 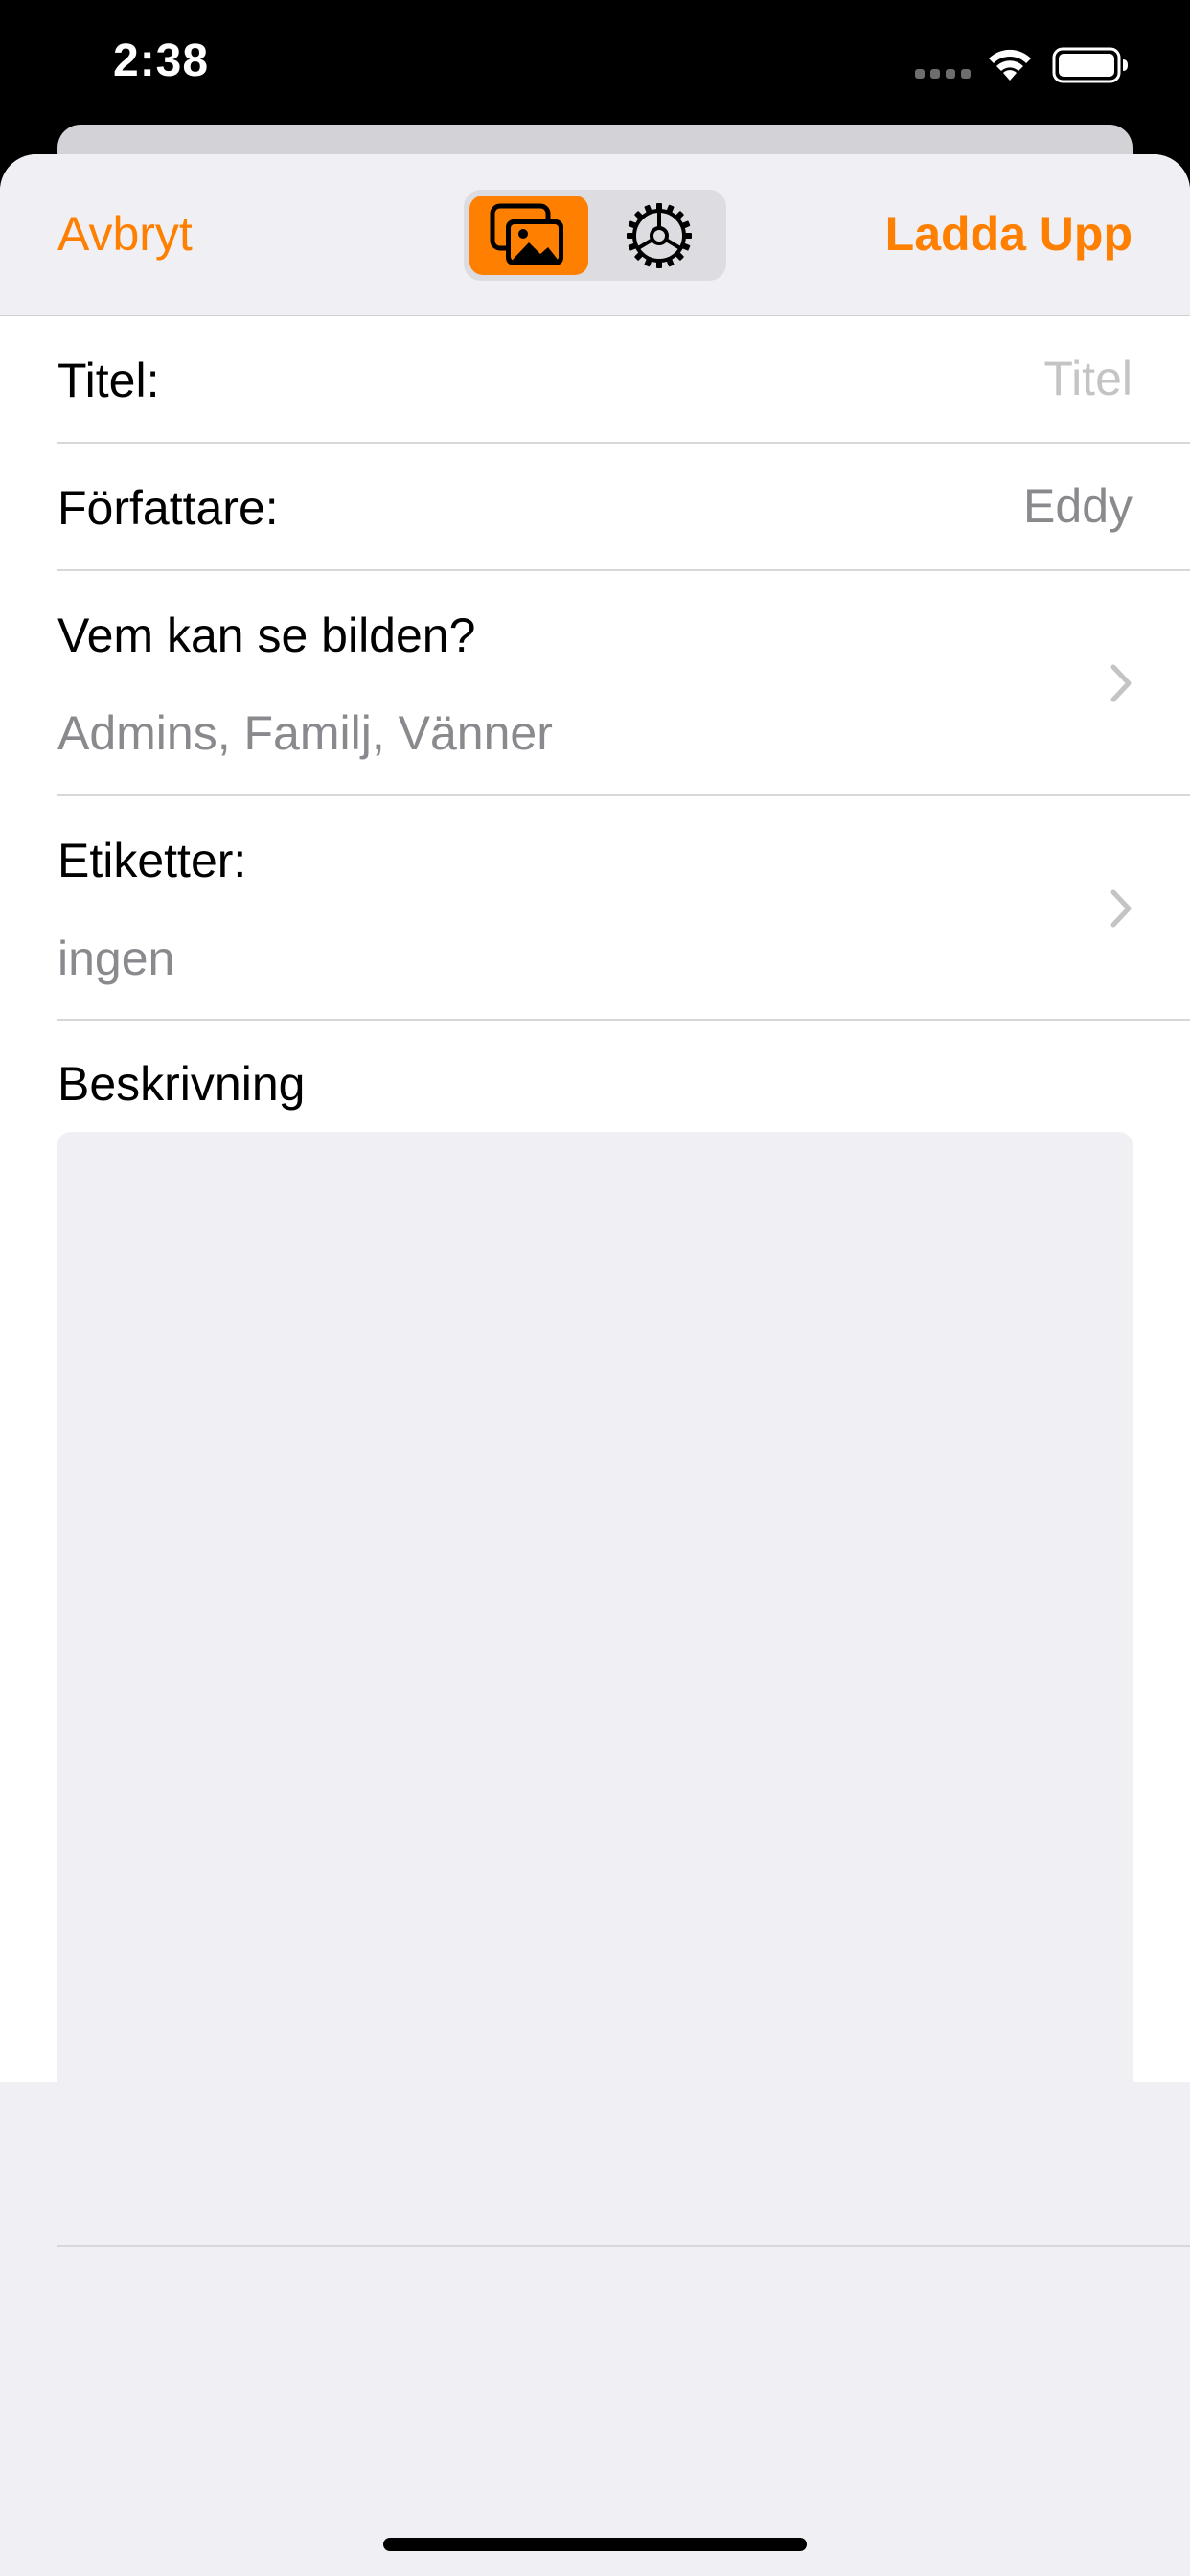 What do you see at coordinates (595, 380) in the screenshot?
I see `title-row: Titel` at bounding box center [595, 380].